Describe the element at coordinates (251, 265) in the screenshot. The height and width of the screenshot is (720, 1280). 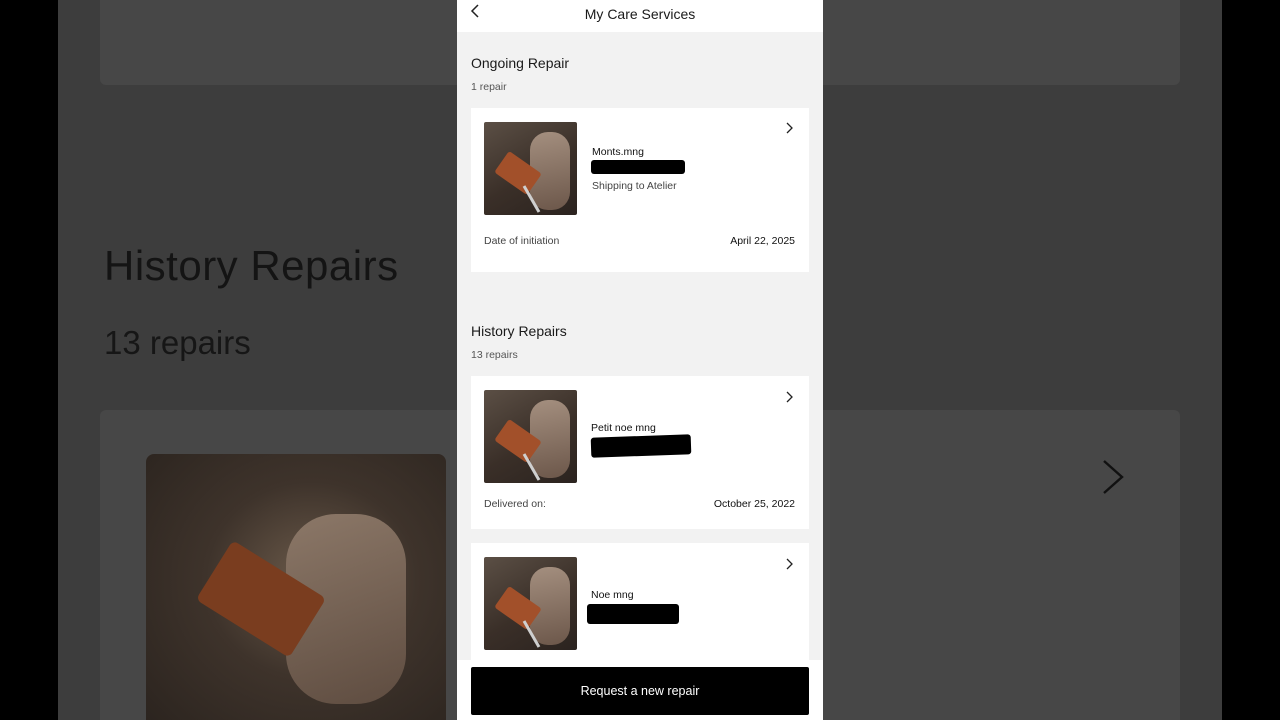
I see `background-section-title: History Repairs` at that location.